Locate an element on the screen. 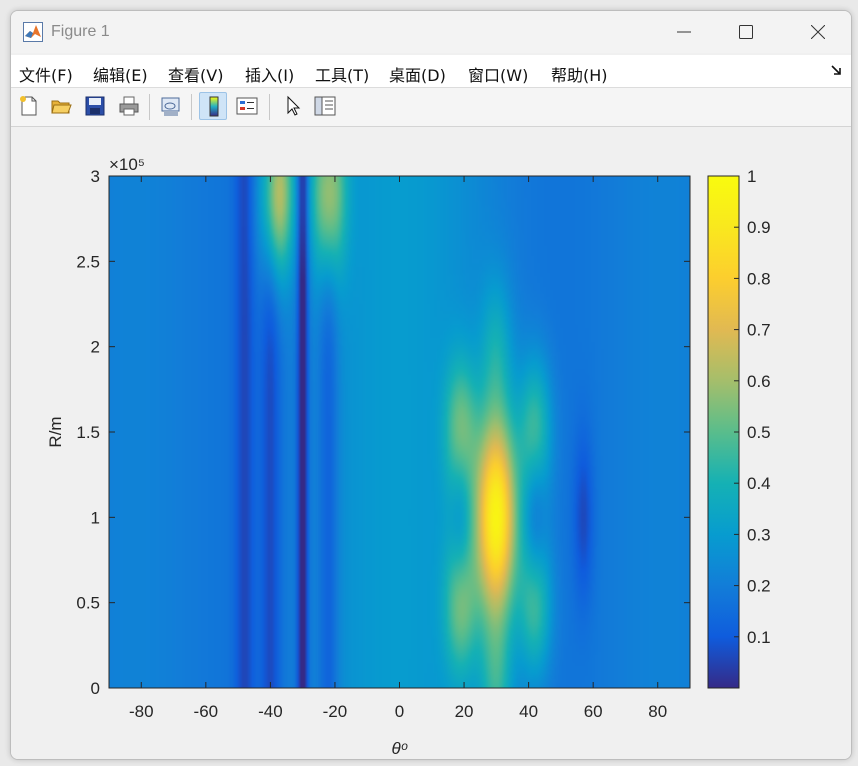 This screenshot has height=766, width=858. minimize-icon is located at coordinates (684, 32).